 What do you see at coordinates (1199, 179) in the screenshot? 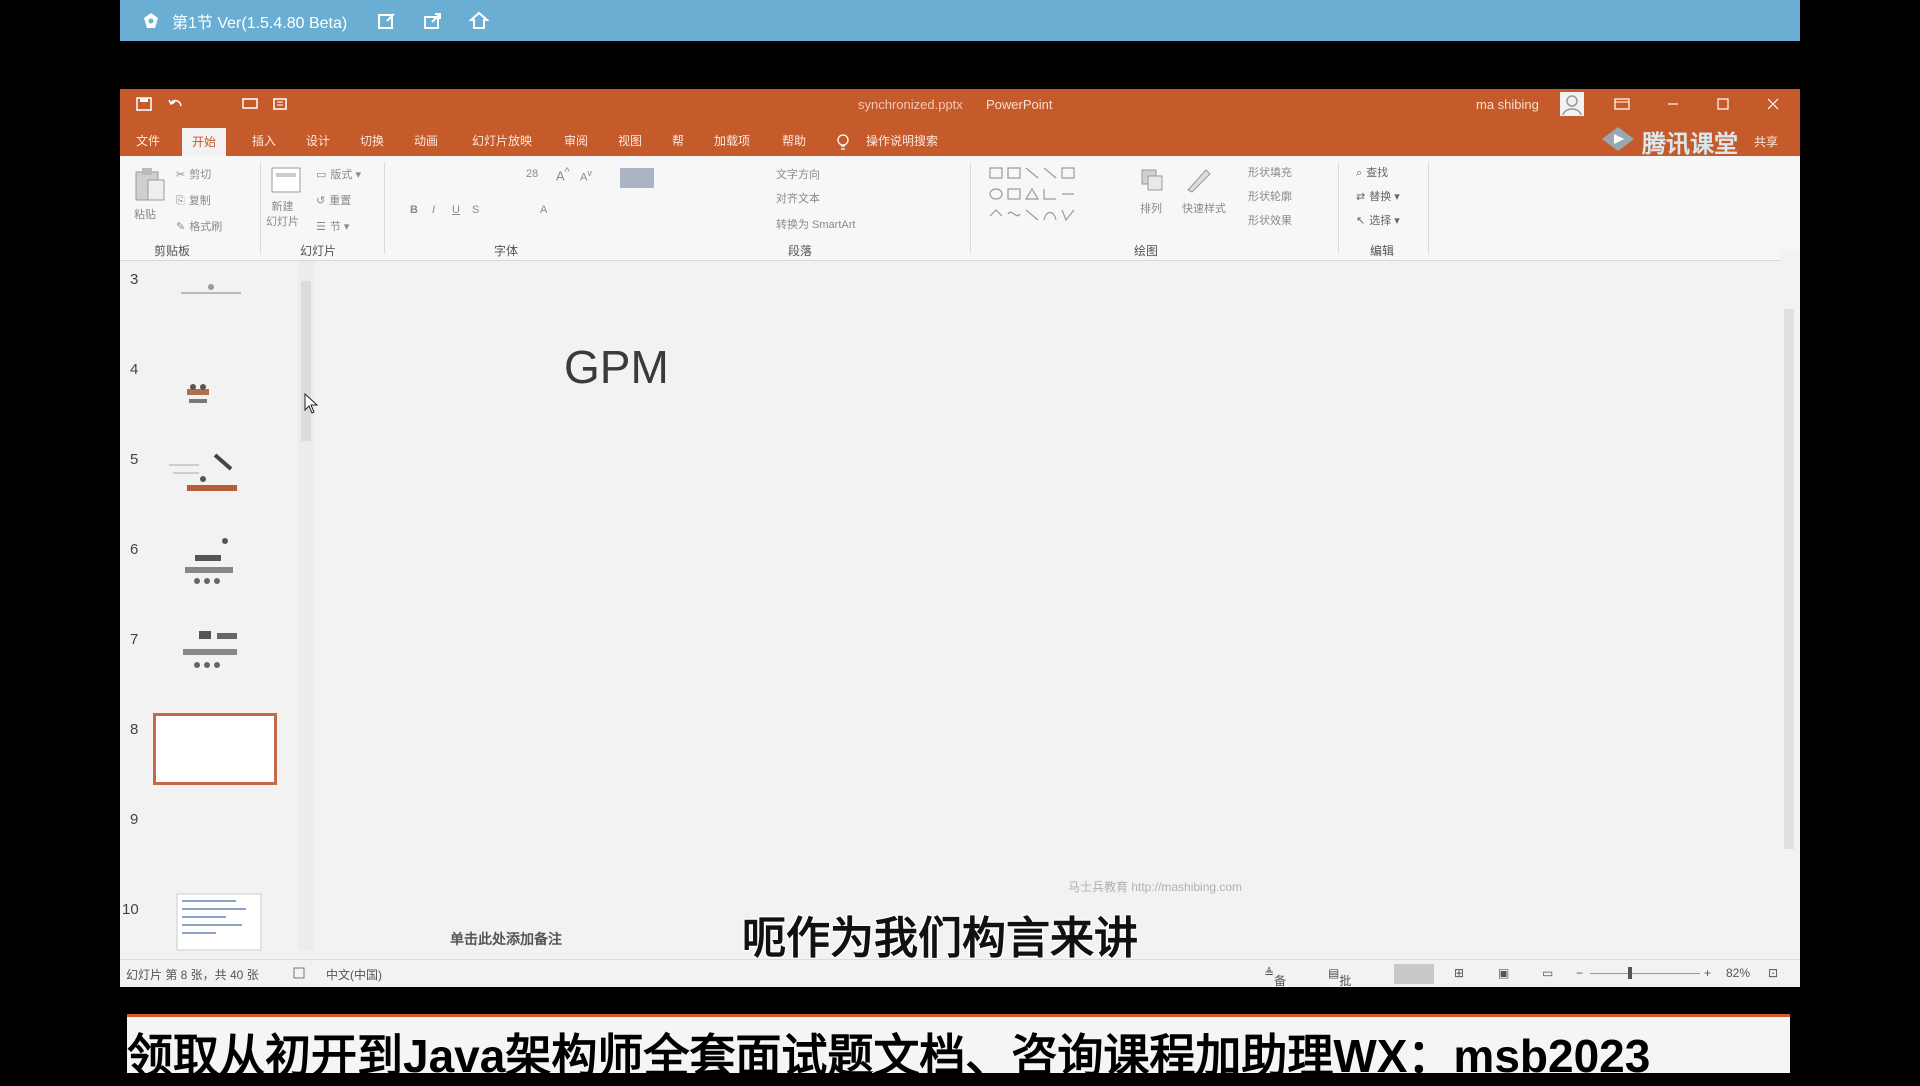
I see `quick-styles-icon` at bounding box center [1199, 179].